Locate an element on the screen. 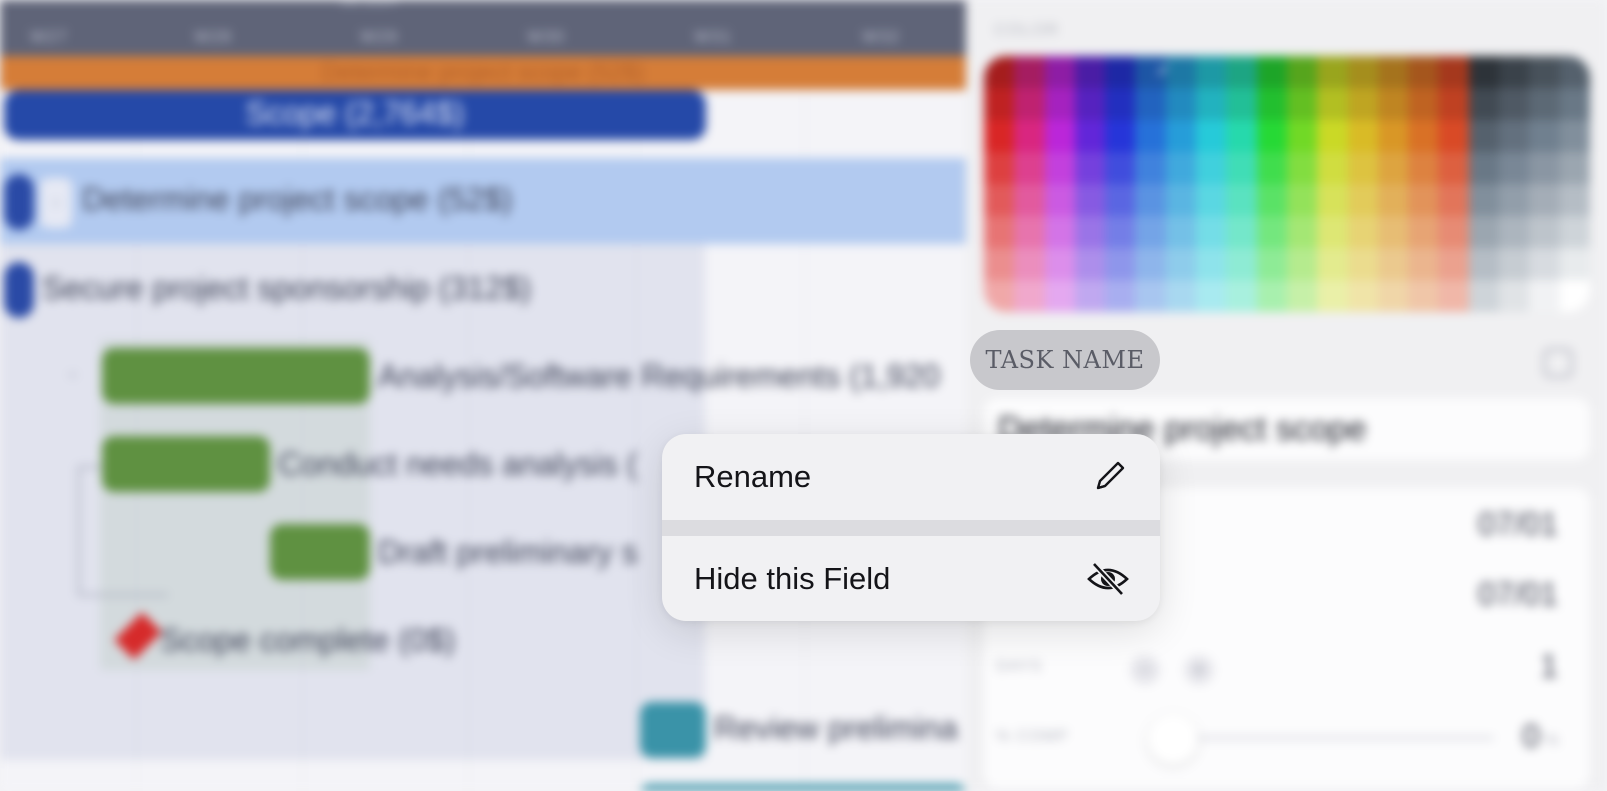 This screenshot has height=791, width=1607. draft-task-label: Draft preliminary s is located at coordinates (508, 552).